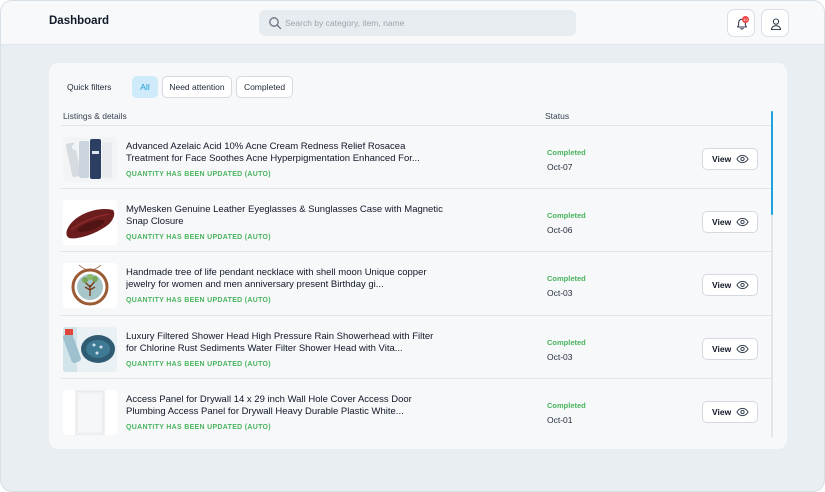  Describe the element at coordinates (772, 163) in the screenshot. I see `scrollbar-thumb` at that location.